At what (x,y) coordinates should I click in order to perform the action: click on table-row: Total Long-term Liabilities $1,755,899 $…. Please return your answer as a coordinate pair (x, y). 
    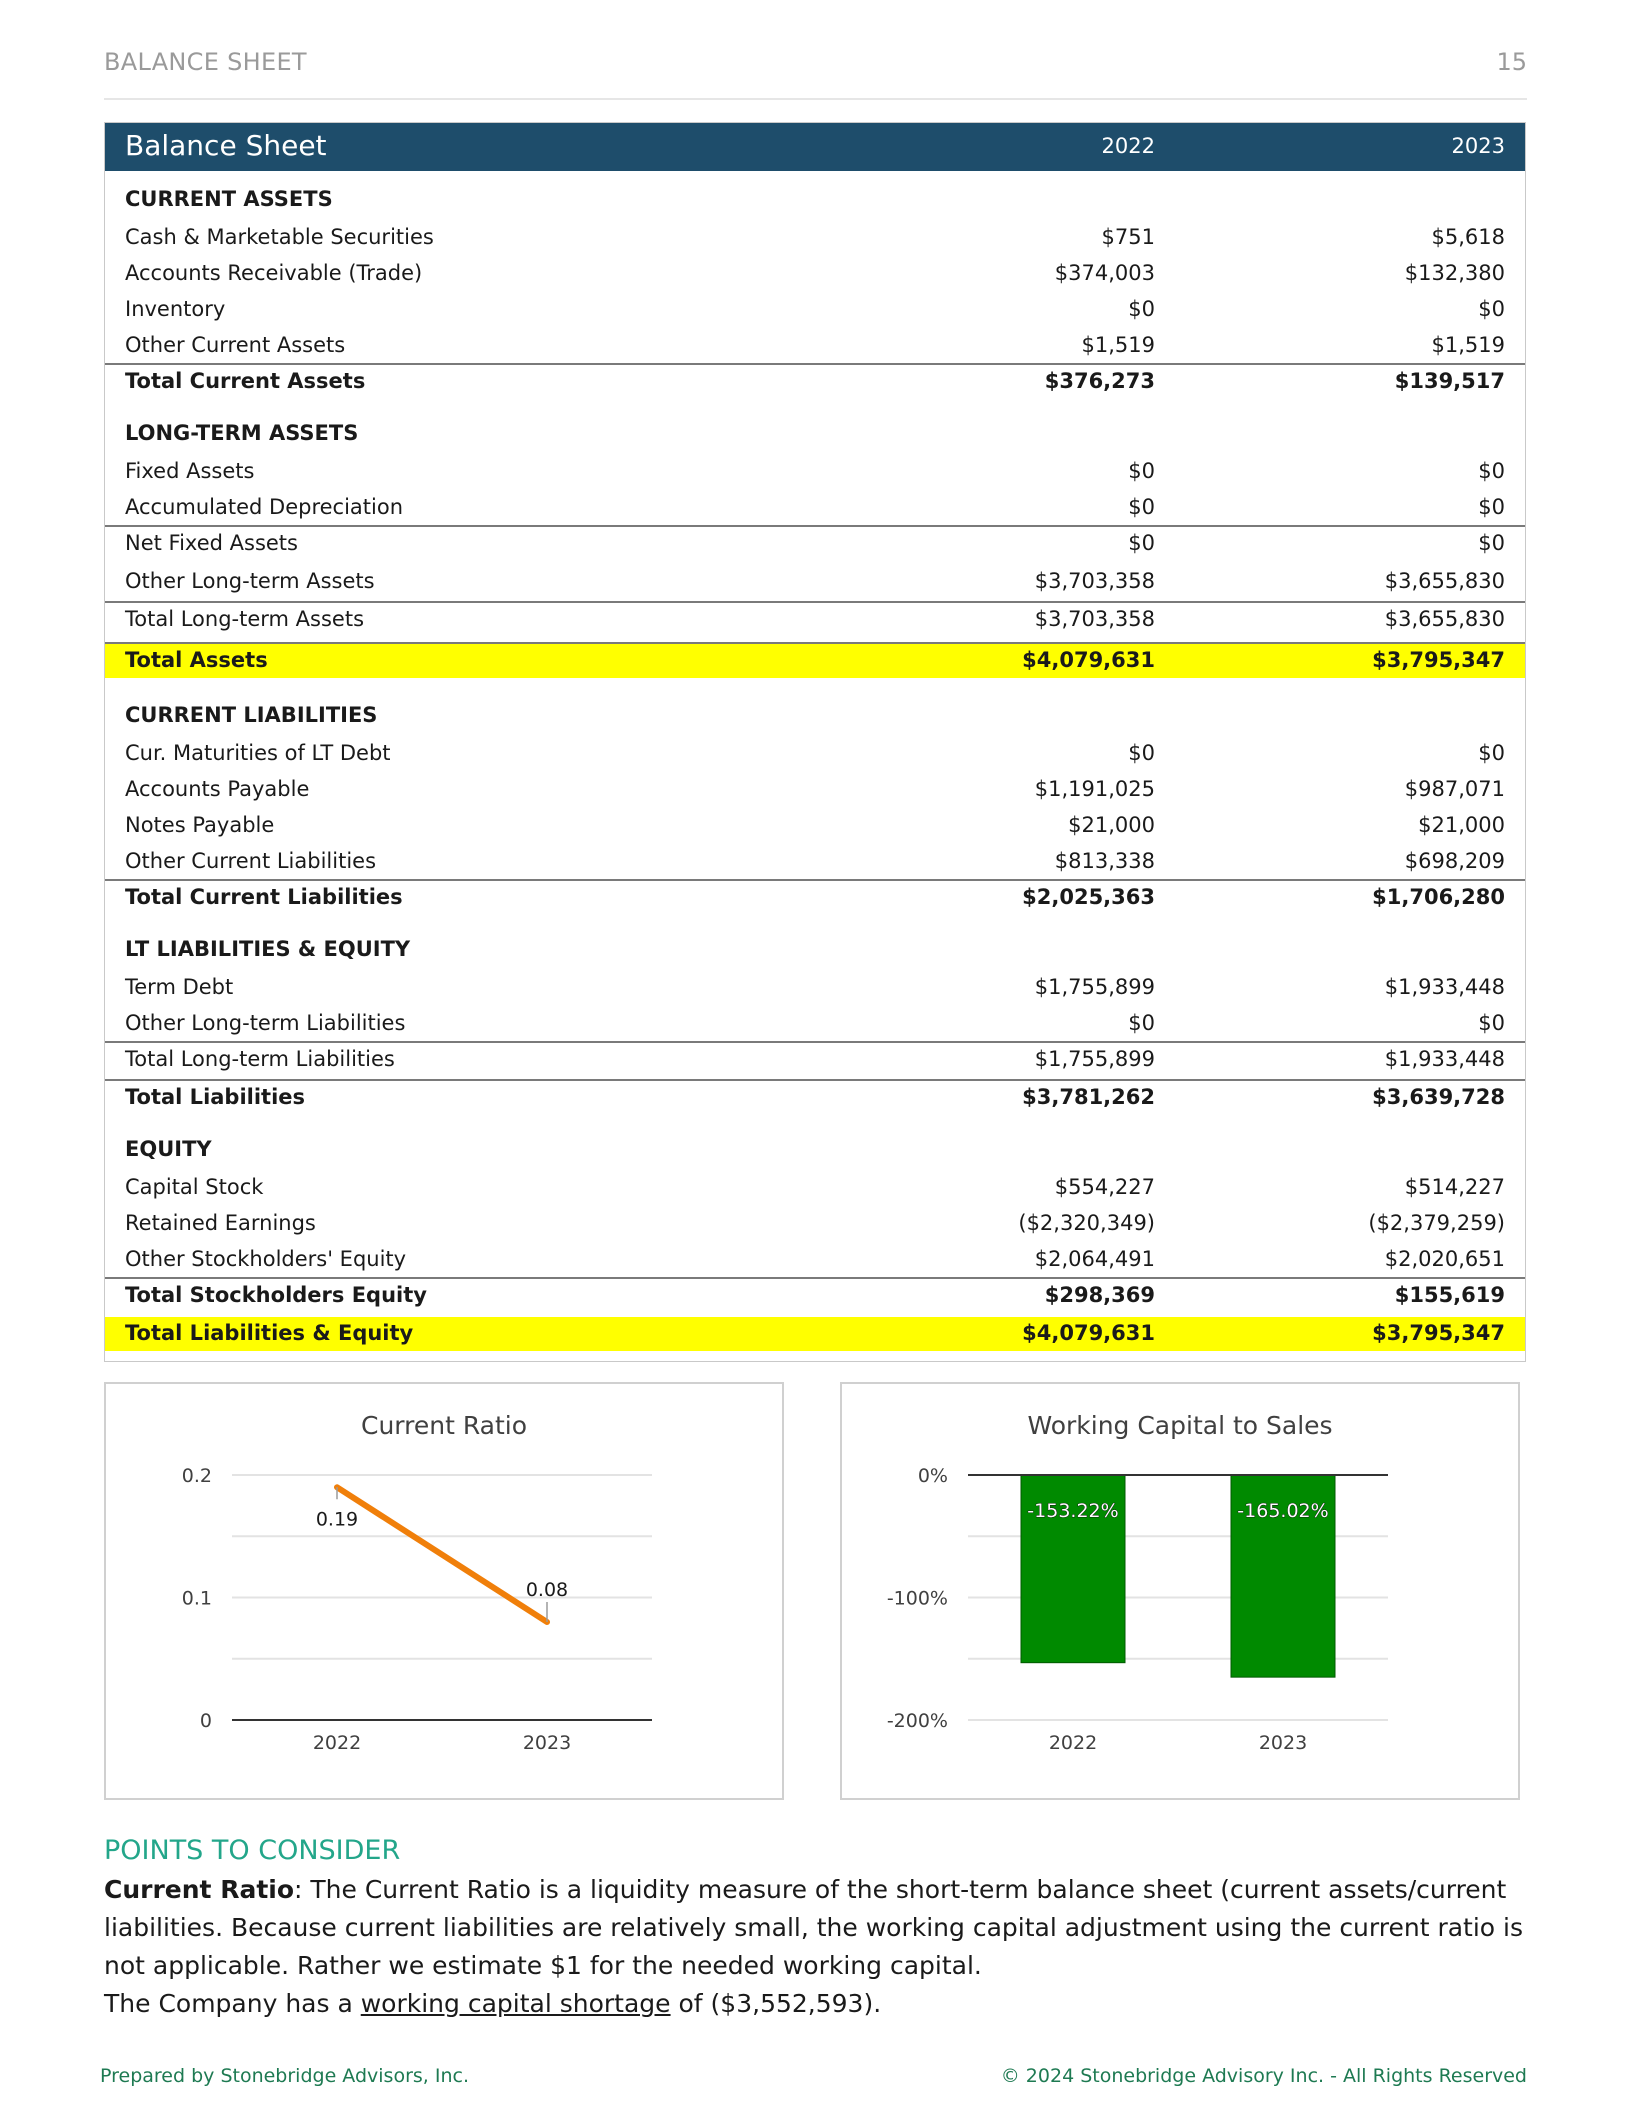
    Looking at the image, I should click on (815, 1059).